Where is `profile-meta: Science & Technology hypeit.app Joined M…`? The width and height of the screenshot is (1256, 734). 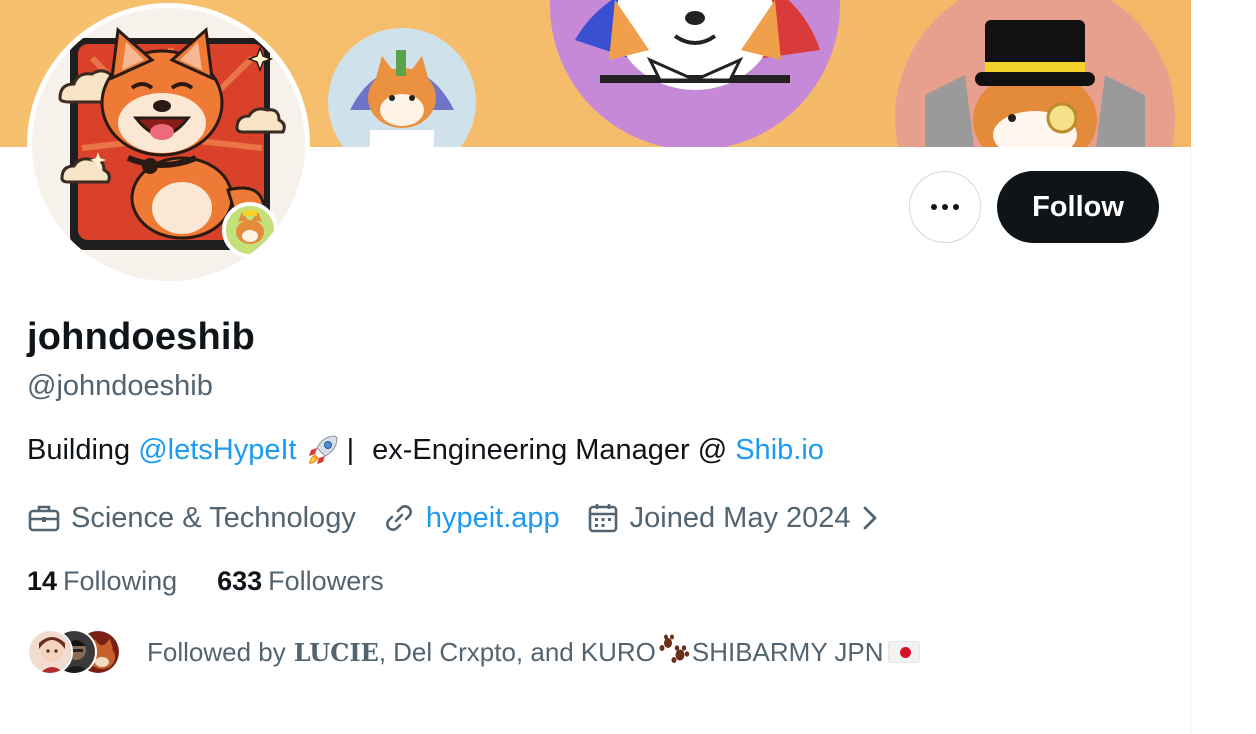 profile-meta: Science & Technology hypeit.app Joined M… is located at coordinates (471, 518).